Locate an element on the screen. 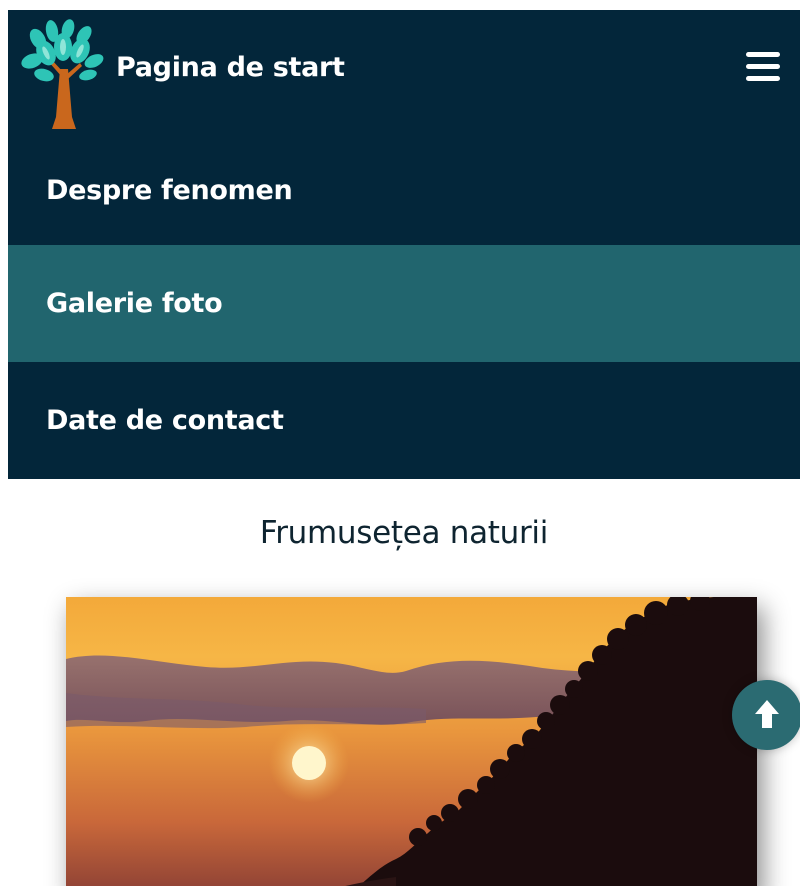 Image resolution: width=800 pixels, height=886 pixels. page-title: Frumusețea naturii is located at coordinates (404, 533).